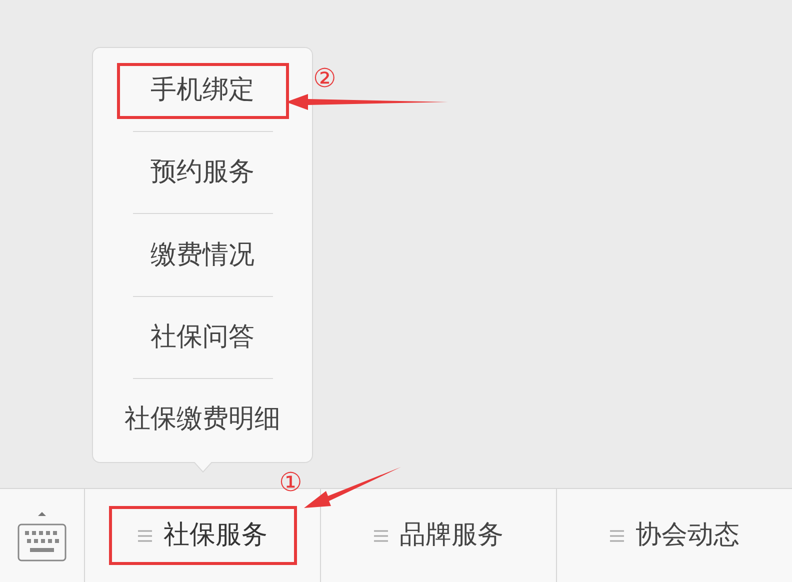 The image size is (792, 582). I want to click on menu-tab: 协会动态, so click(674, 535).